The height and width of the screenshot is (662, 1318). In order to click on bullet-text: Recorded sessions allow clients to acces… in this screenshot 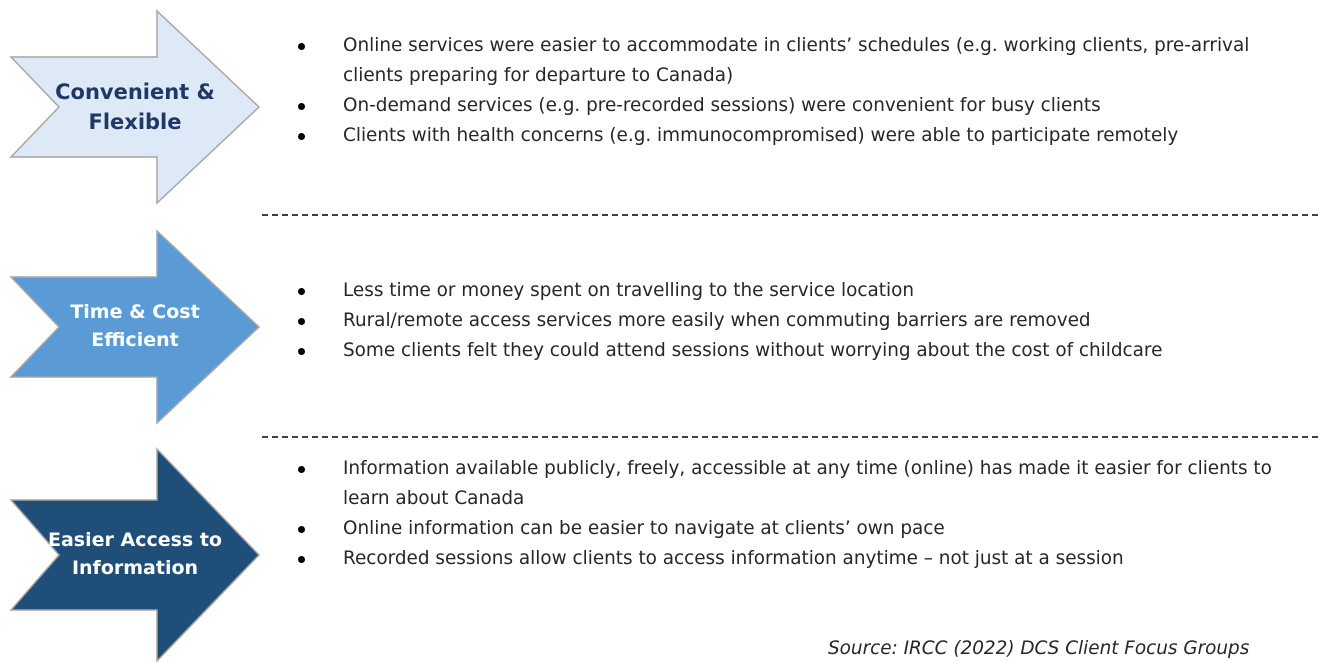, I will do `click(733, 558)`.